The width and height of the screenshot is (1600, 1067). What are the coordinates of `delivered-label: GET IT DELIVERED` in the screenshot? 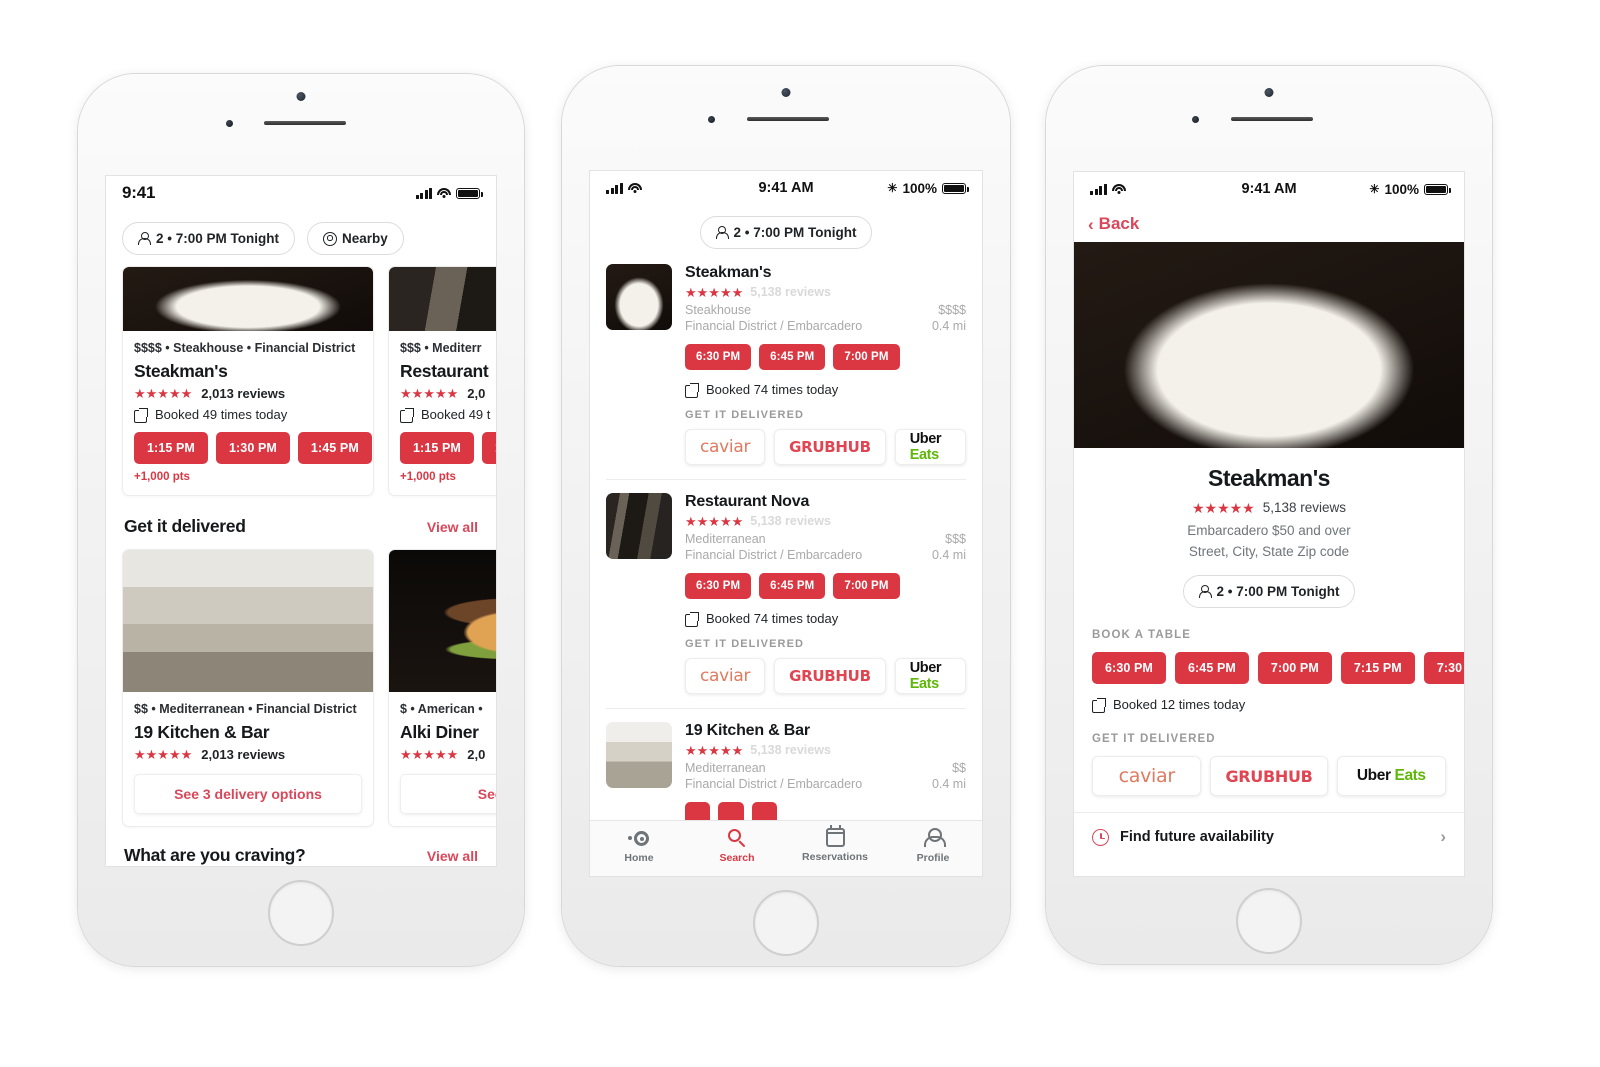 It's located at (1154, 739).